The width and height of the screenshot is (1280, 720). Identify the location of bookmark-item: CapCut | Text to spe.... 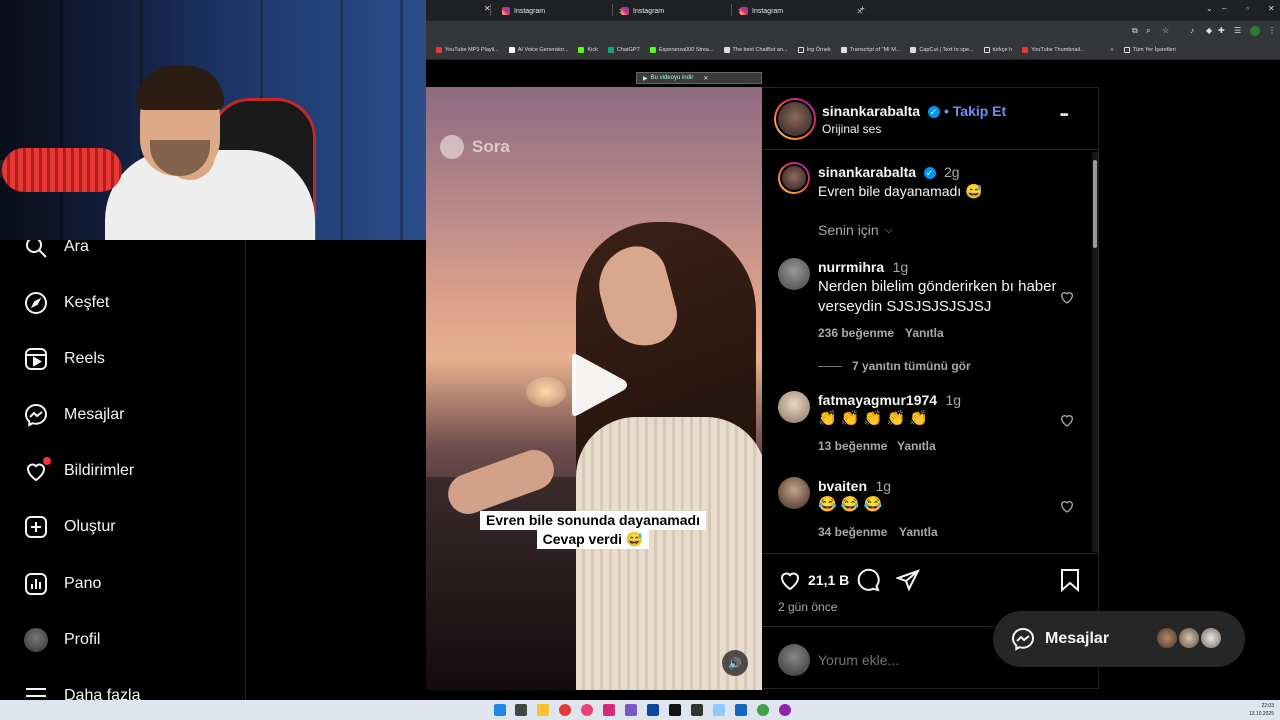
(942, 50).